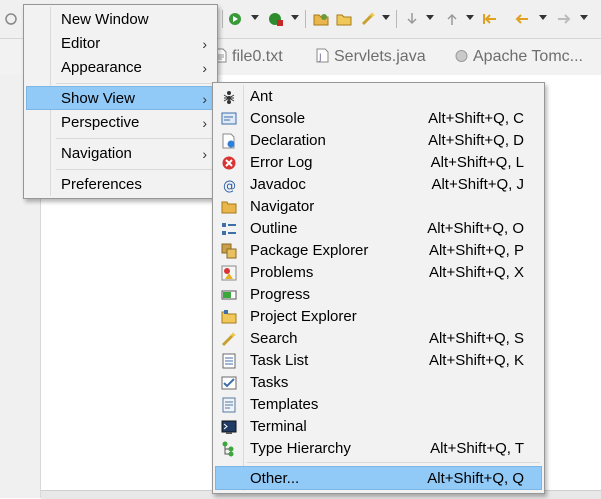 This screenshot has width=601, height=499. What do you see at coordinates (300, 448) in the screenshot?
I see `menu-item-label: Type Hierarchy` at bounding box center [300, 448].